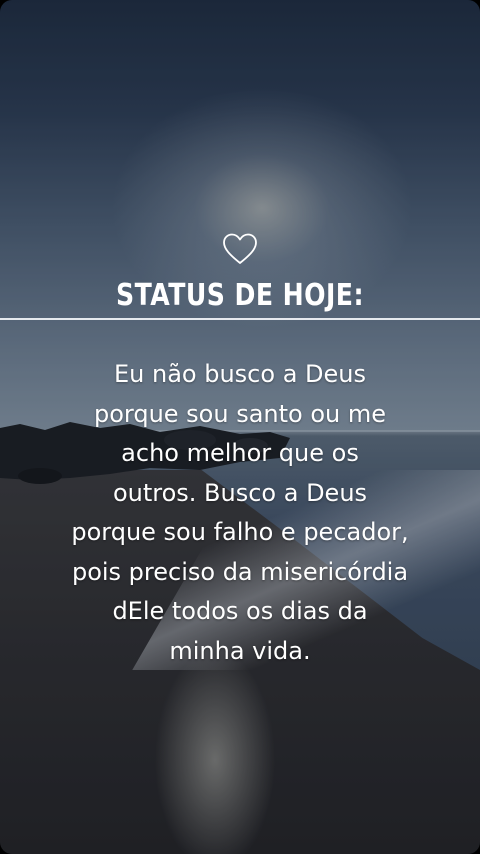  Describe the element at coordinates (240, 492) in the screenshot. I see `quote-line: outros. Busco a Deus` at that location.